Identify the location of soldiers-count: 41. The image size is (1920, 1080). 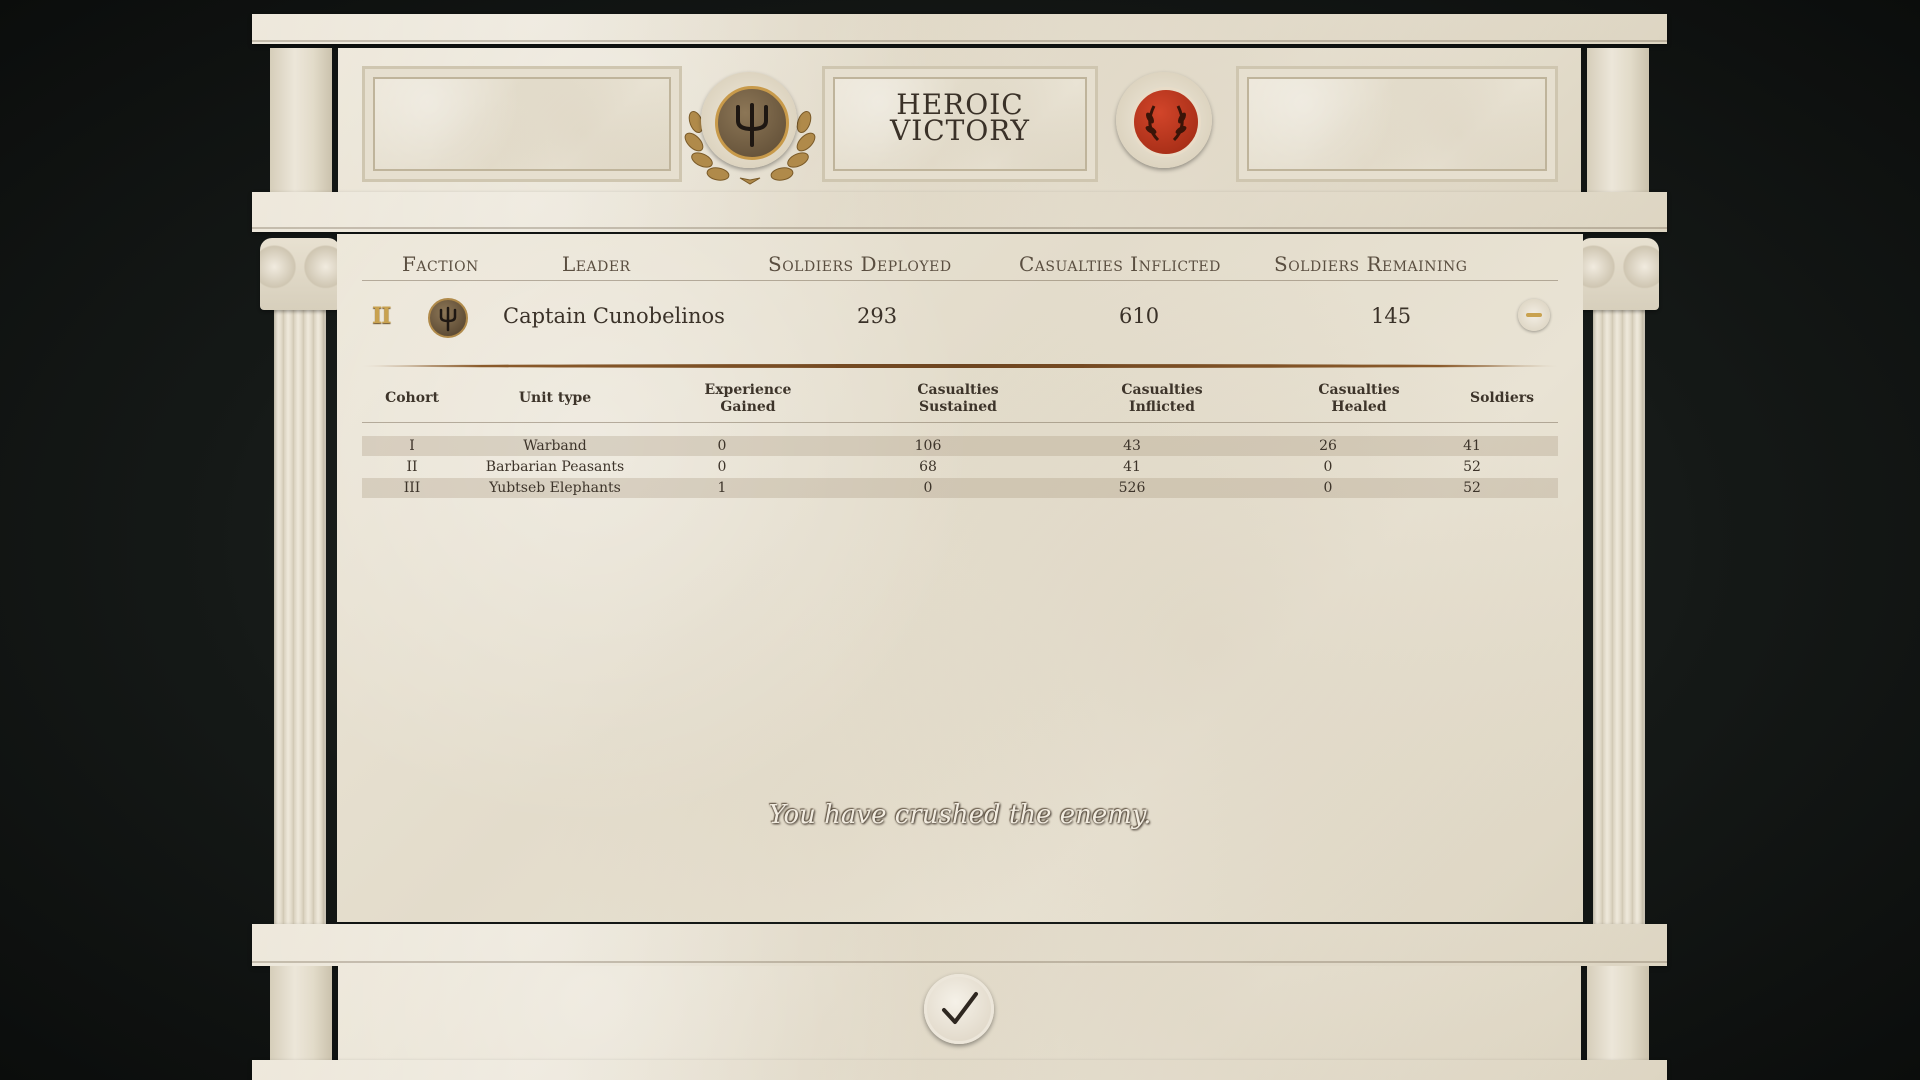
(1472, 446).